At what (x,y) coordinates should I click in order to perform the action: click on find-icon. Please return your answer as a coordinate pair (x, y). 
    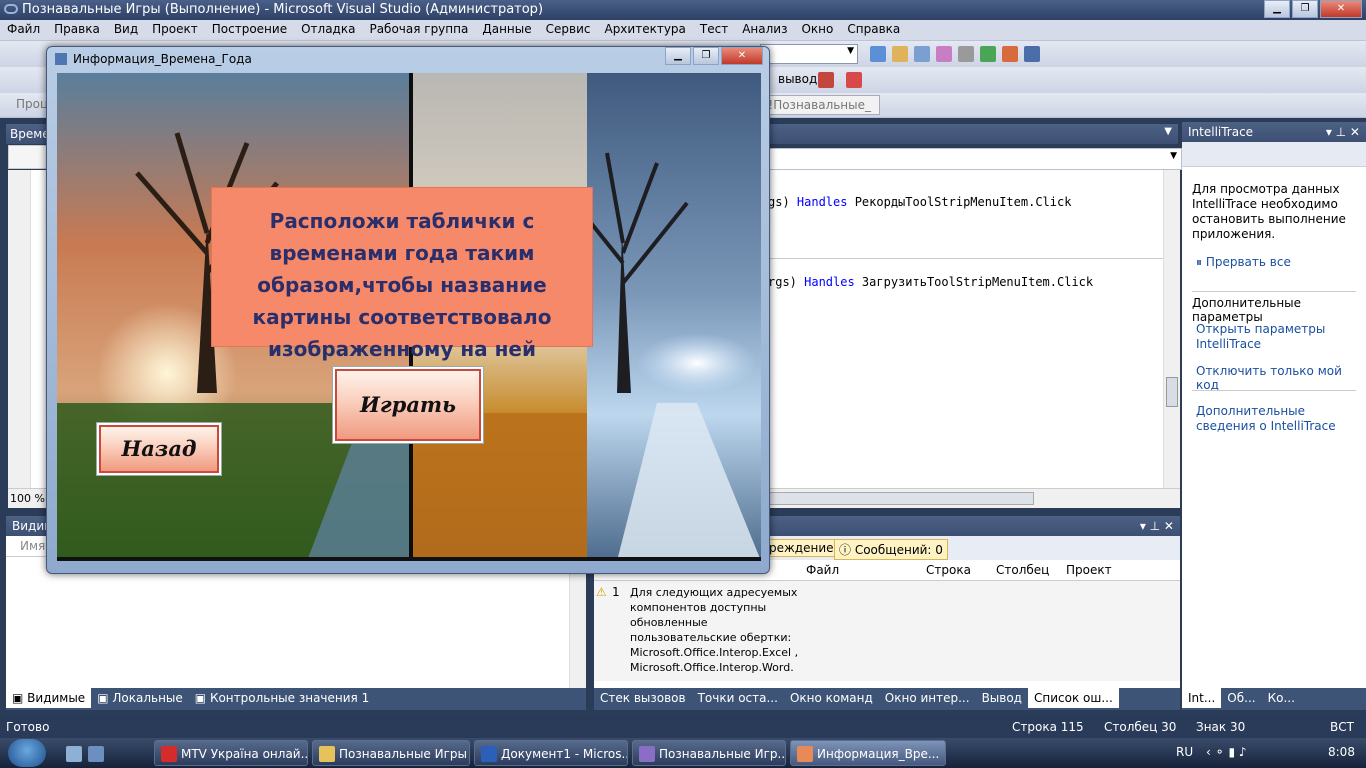
    Looking at the image, I should click on (878, 54).